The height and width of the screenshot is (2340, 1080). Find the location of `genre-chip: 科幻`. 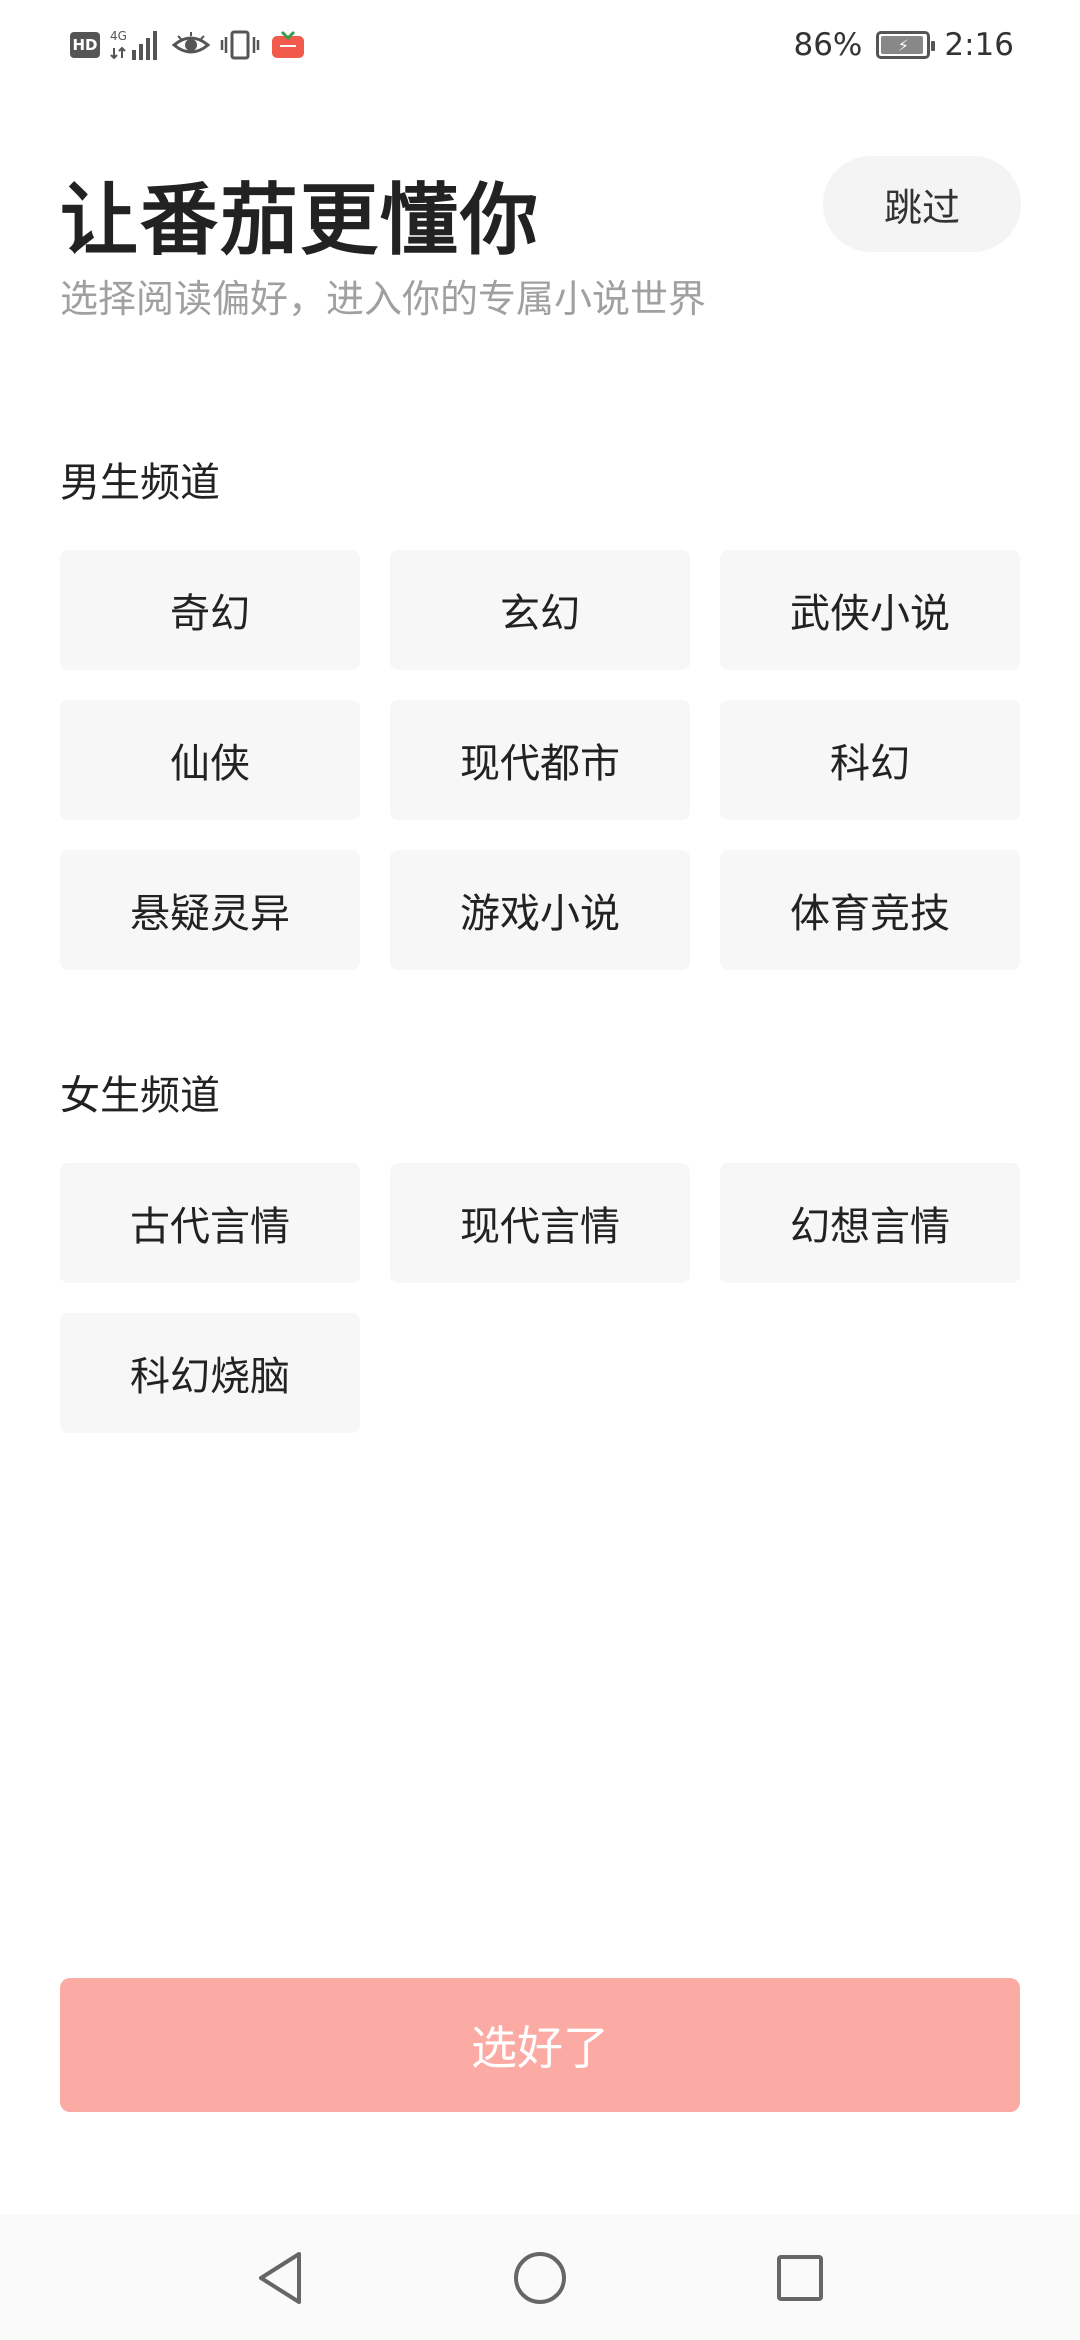

genre-chip: 科幻 is located at coordinates (870, 760).